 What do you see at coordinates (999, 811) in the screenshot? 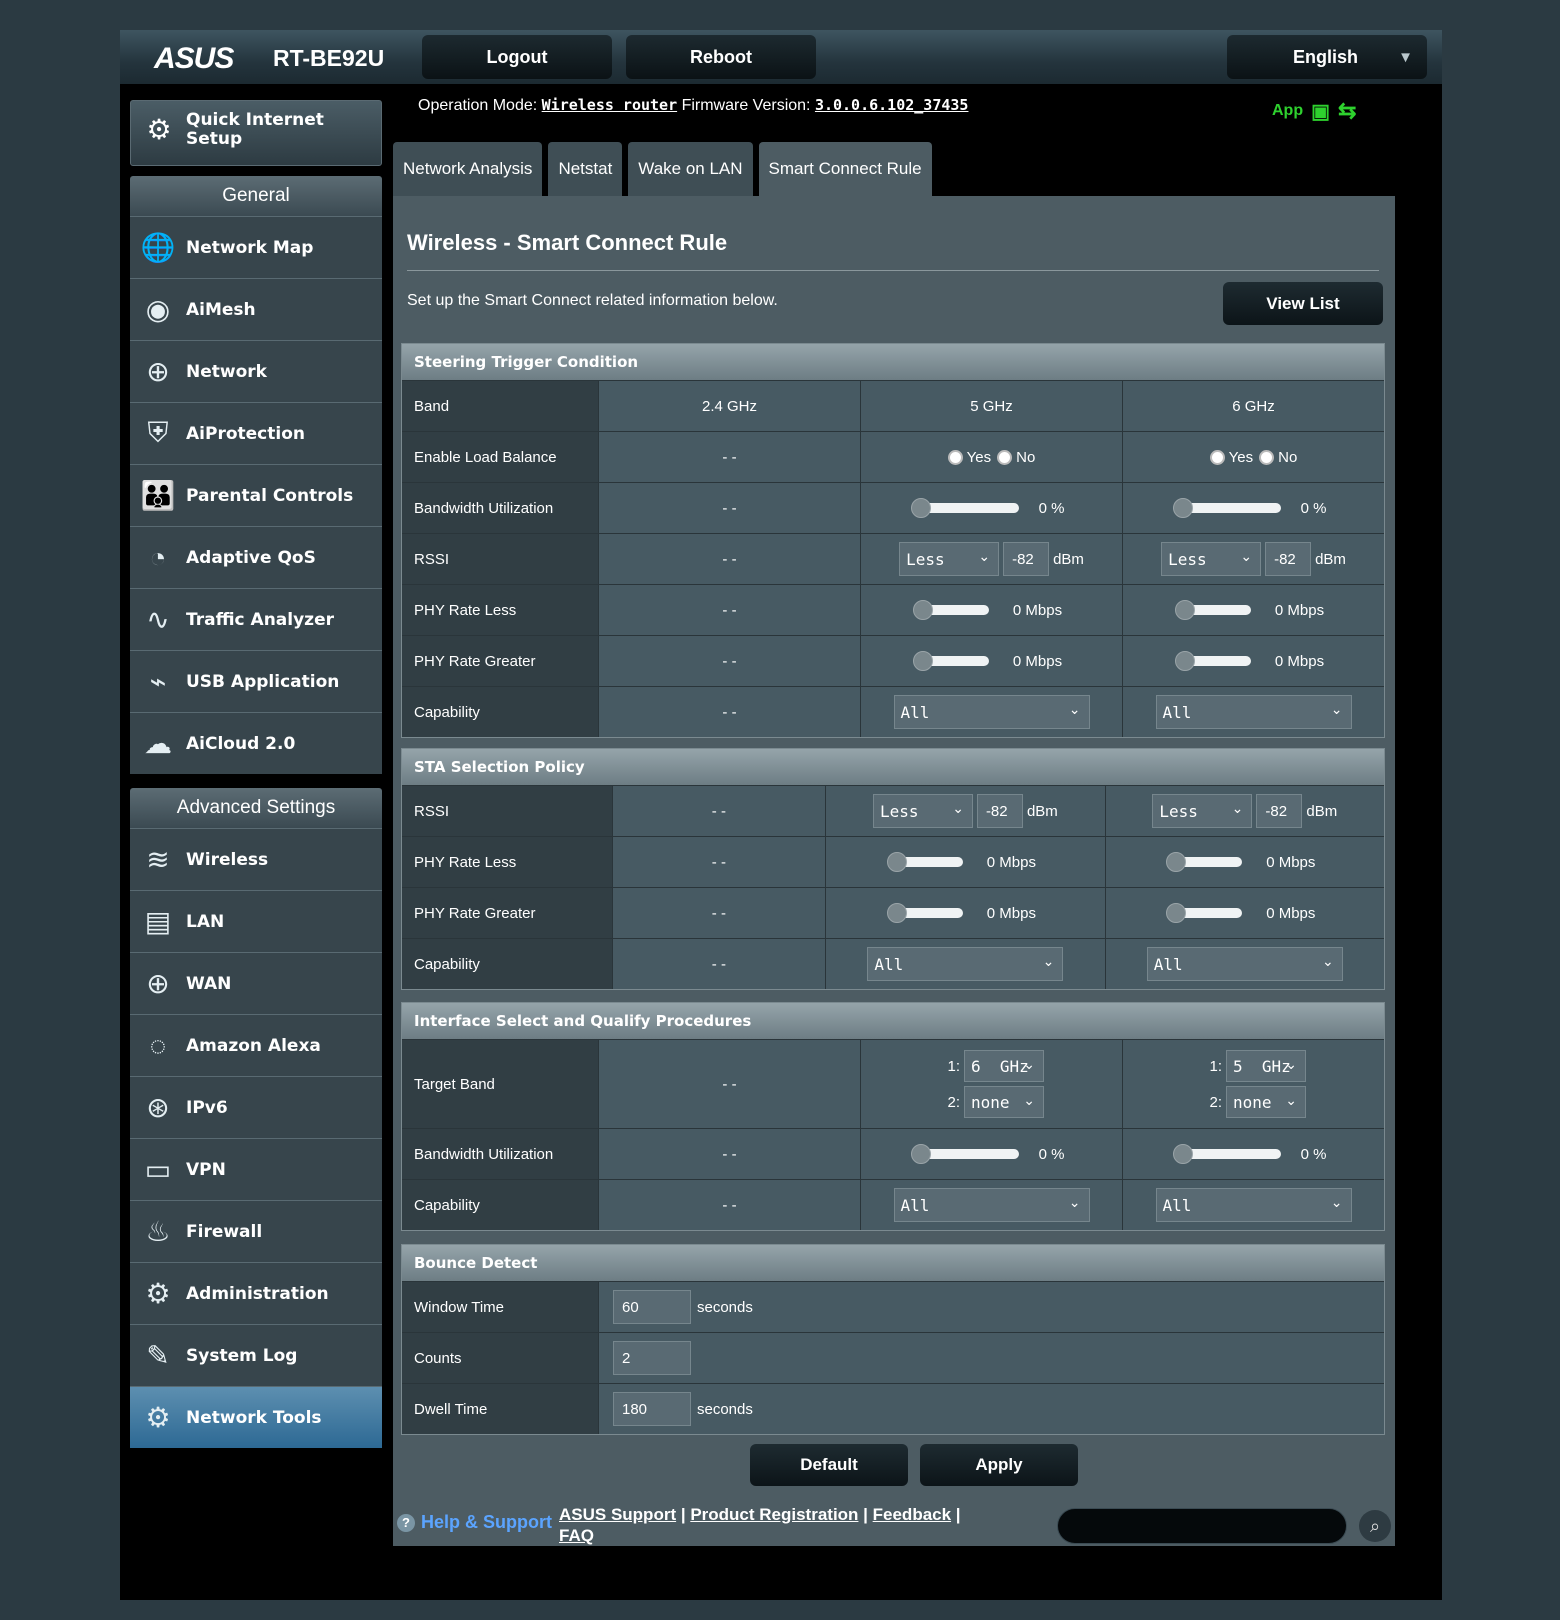
I see `sta-rssi-5-input: -82` at bounding box center [999, 811].